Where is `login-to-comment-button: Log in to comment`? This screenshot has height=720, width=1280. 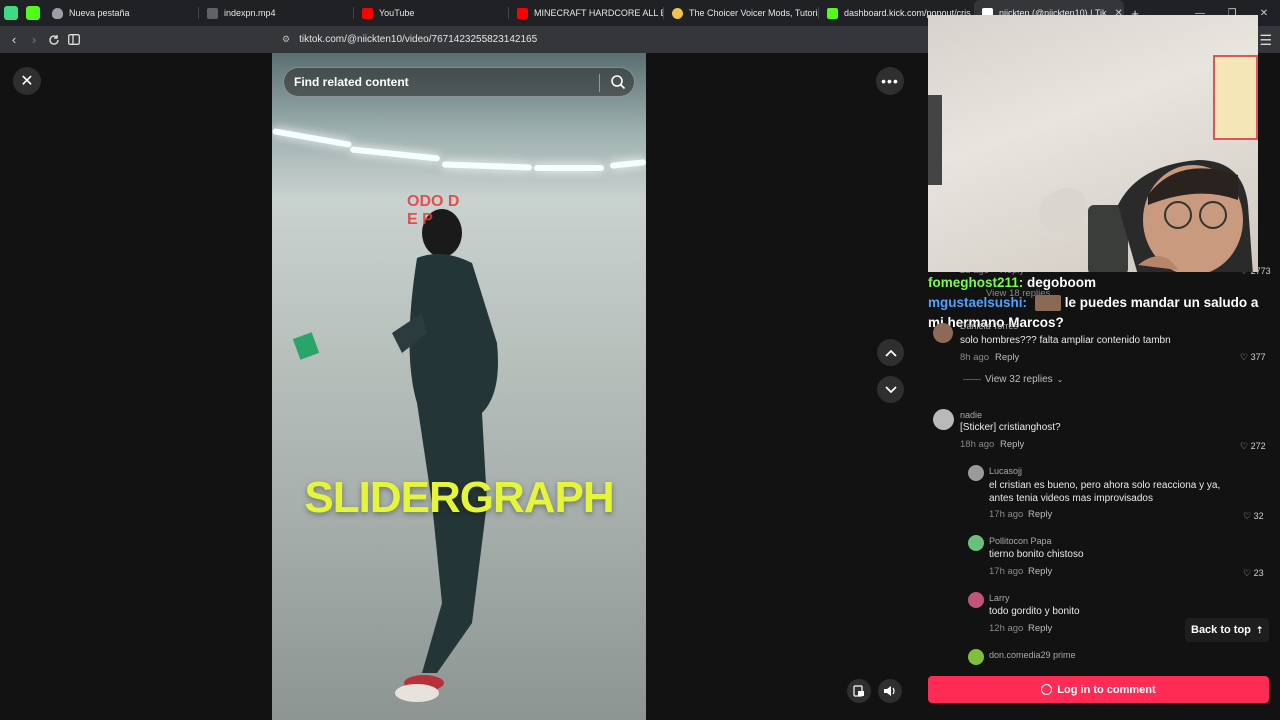 login-to-comment-button: Log in to comment is located at coordinates (1098, 689).